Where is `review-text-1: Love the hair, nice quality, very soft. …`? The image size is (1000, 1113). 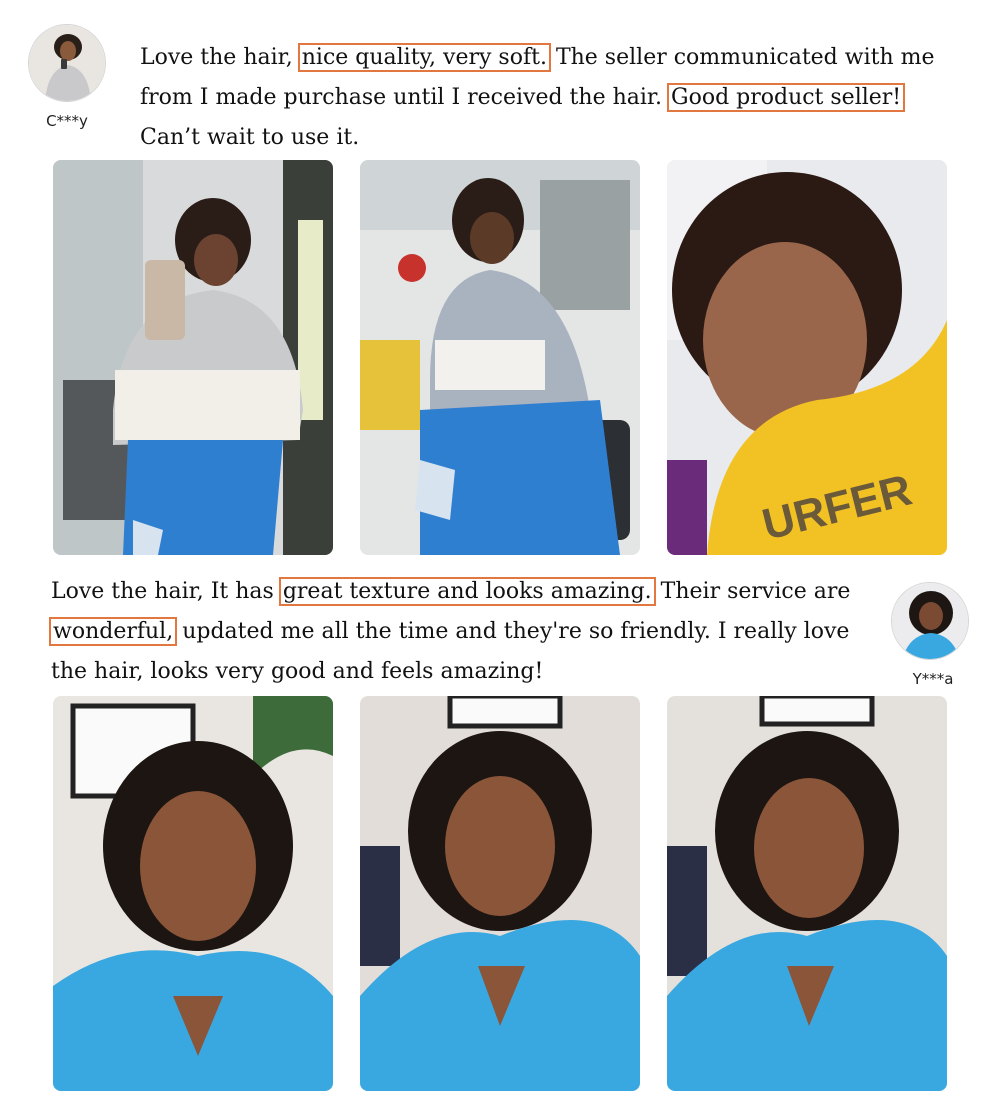 review-text-1: Love the hair, nice quality, very soft. … is located at coordinates (550, 98).